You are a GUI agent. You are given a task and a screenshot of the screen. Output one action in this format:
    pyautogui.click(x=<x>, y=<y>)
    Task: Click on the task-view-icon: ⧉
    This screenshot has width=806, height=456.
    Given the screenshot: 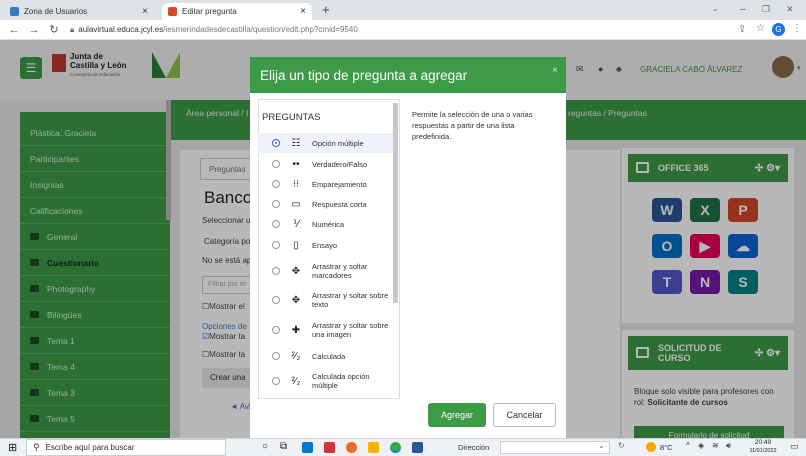 What is the action you would take?
    pyautogui.click(x=283, y=446)
    